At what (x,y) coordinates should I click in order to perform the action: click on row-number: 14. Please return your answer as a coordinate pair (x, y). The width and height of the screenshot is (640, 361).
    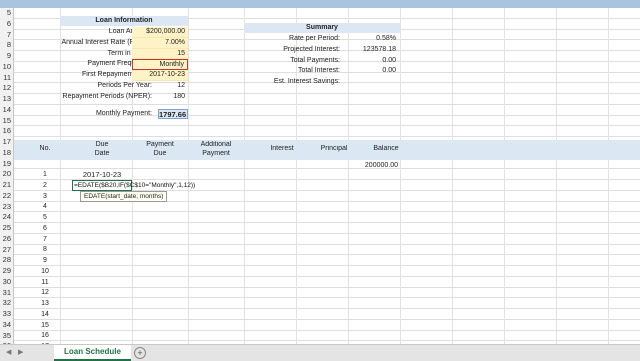
    Looking at the image, I should click on (7, 110).